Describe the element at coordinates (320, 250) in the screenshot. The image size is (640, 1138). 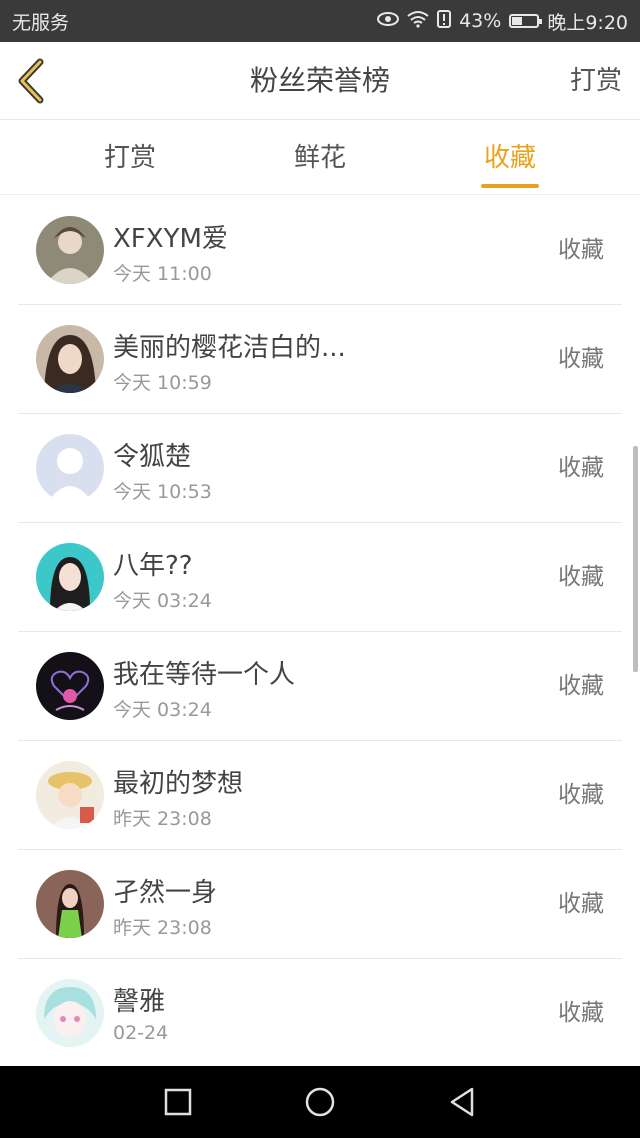
I see `list-item: XFXYM爱 今天 11:00 收藏` at that location.